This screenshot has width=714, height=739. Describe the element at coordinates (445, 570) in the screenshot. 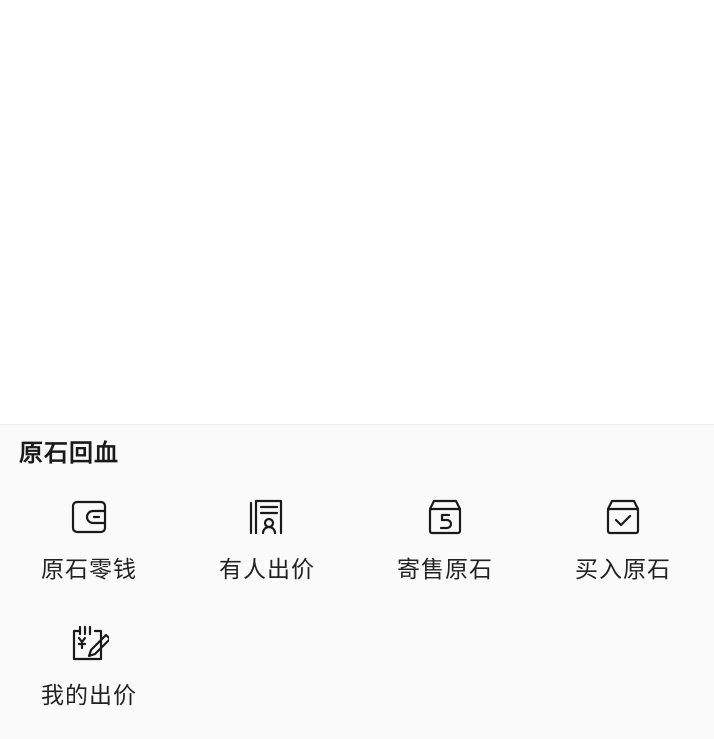

I see `menu-item-label: 寄售原石` at that location.